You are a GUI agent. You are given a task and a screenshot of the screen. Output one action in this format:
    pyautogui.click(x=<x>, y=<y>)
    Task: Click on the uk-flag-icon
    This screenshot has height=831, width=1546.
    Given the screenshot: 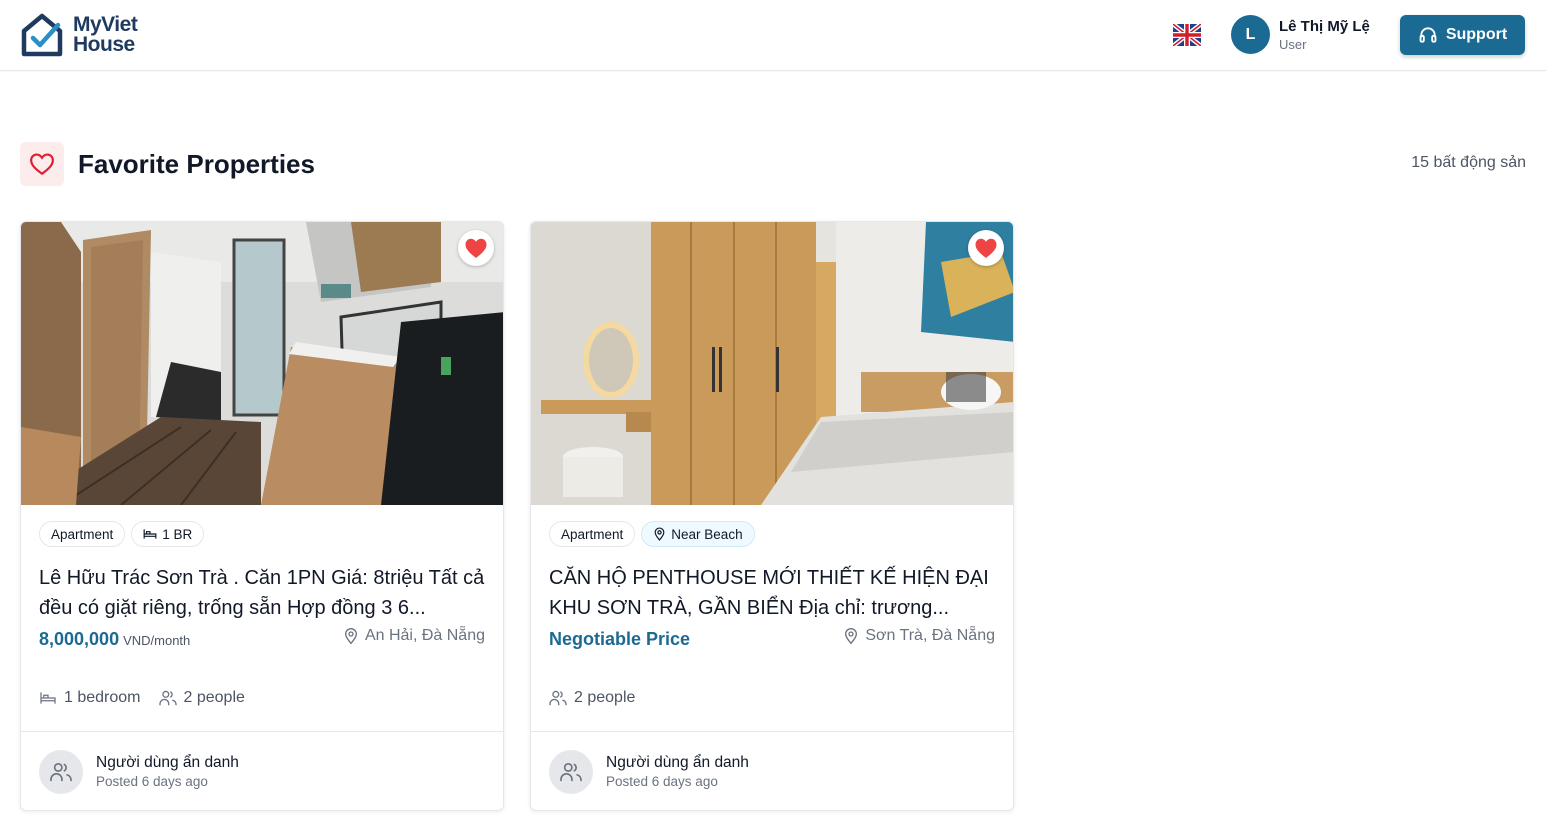 What is the action you would take?
    pyautogui.click(x=1187, y=35)
    